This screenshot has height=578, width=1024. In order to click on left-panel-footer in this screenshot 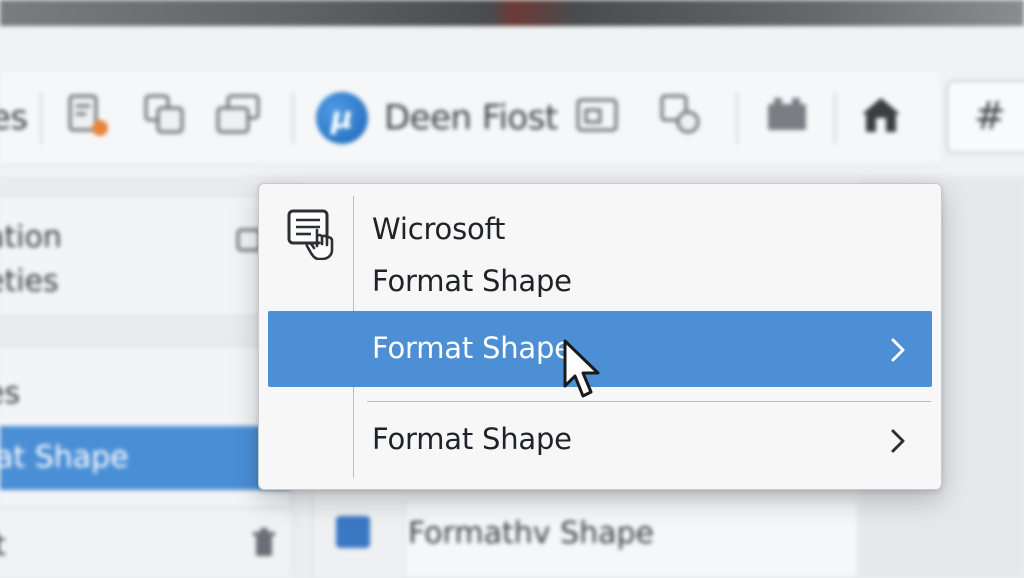, I will do `click(145, 543)`.